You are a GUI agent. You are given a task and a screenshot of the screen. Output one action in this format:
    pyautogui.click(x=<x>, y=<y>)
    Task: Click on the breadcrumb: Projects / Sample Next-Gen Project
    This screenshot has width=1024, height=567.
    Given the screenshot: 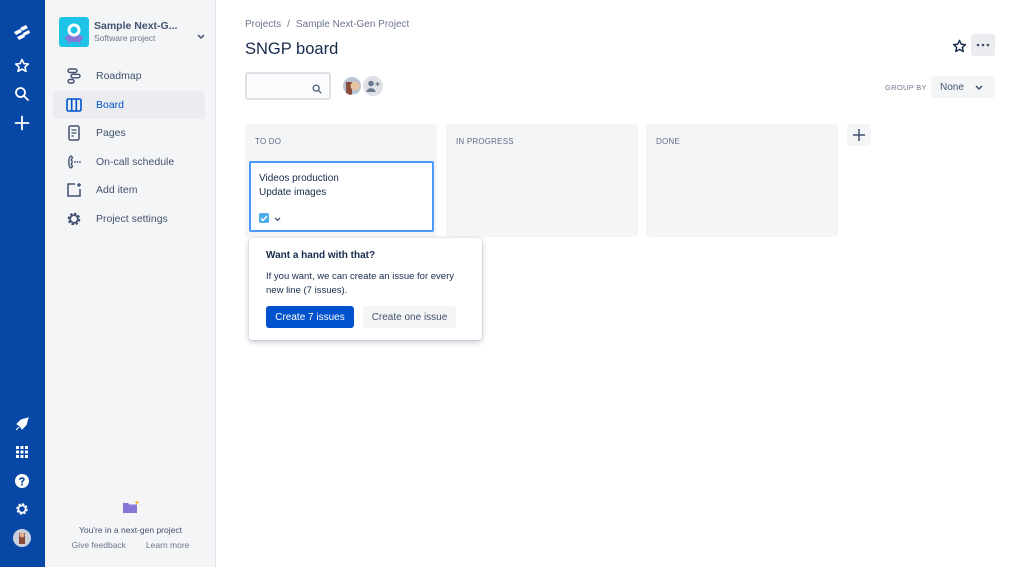 What is the action you would take?
    pyautogui.click(x=327, y=24)
    